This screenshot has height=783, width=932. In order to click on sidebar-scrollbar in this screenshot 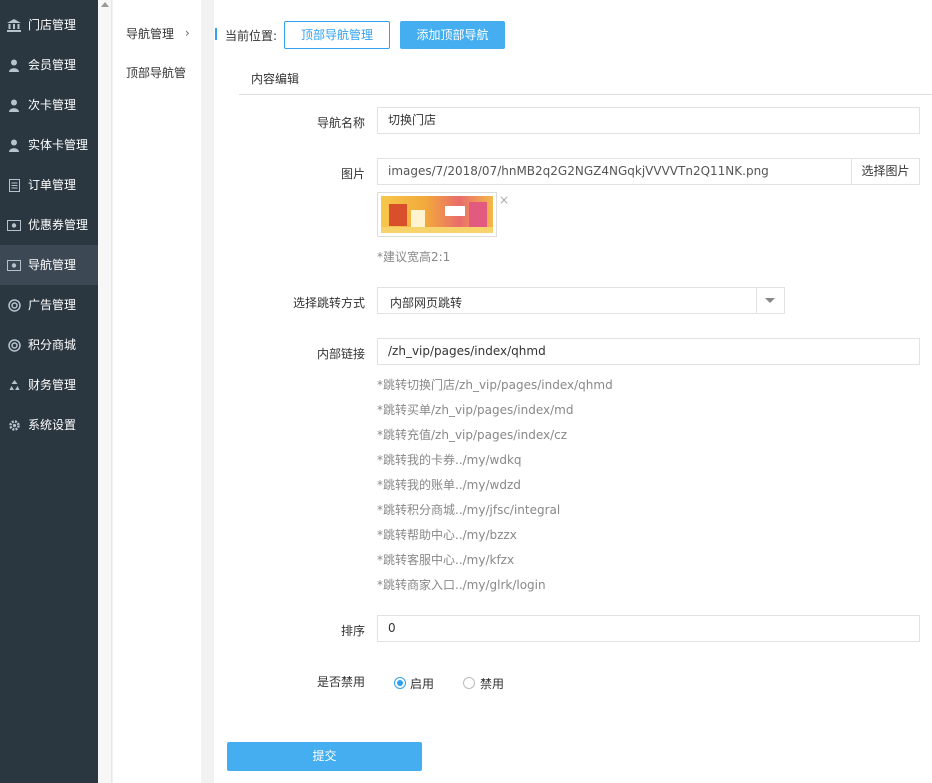, I will do `click(105, 391)`.